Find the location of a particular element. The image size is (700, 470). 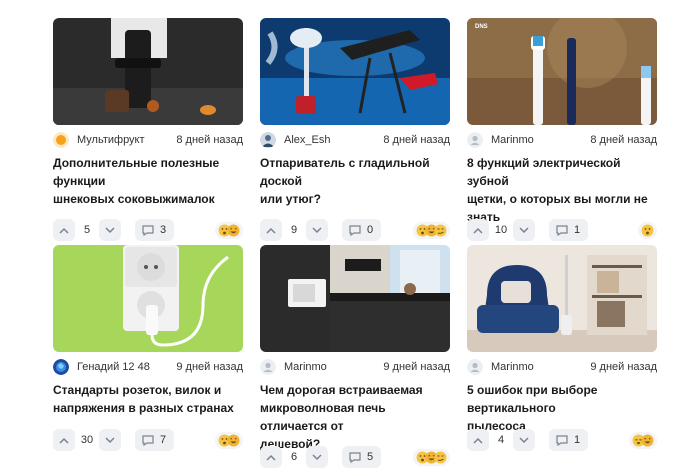

comment-count: 7 is located at coordinates (163, 440).